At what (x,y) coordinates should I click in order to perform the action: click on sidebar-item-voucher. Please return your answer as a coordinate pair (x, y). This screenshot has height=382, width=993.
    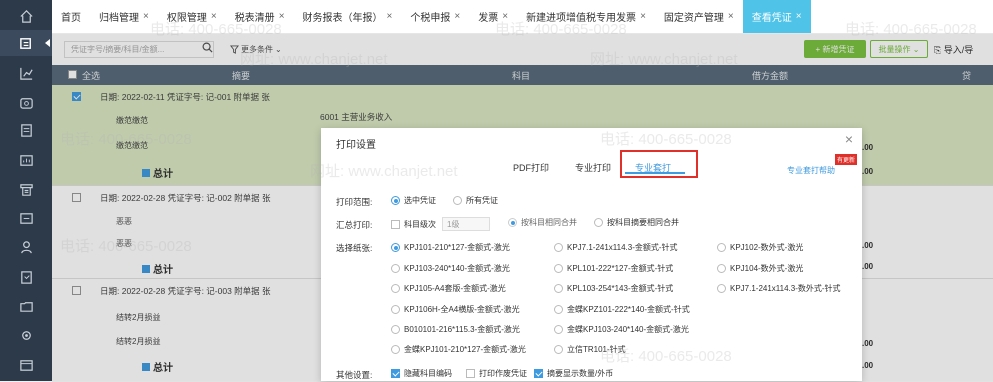
    Looking at the image, I should click on (26, 43).